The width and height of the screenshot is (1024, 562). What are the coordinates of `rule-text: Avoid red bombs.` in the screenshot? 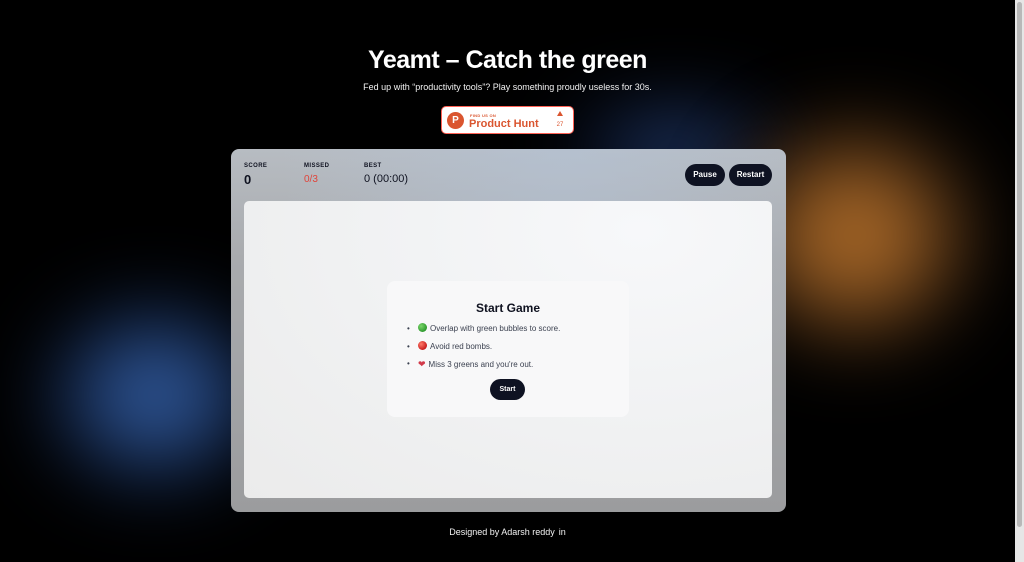 It's located at (461, 346).